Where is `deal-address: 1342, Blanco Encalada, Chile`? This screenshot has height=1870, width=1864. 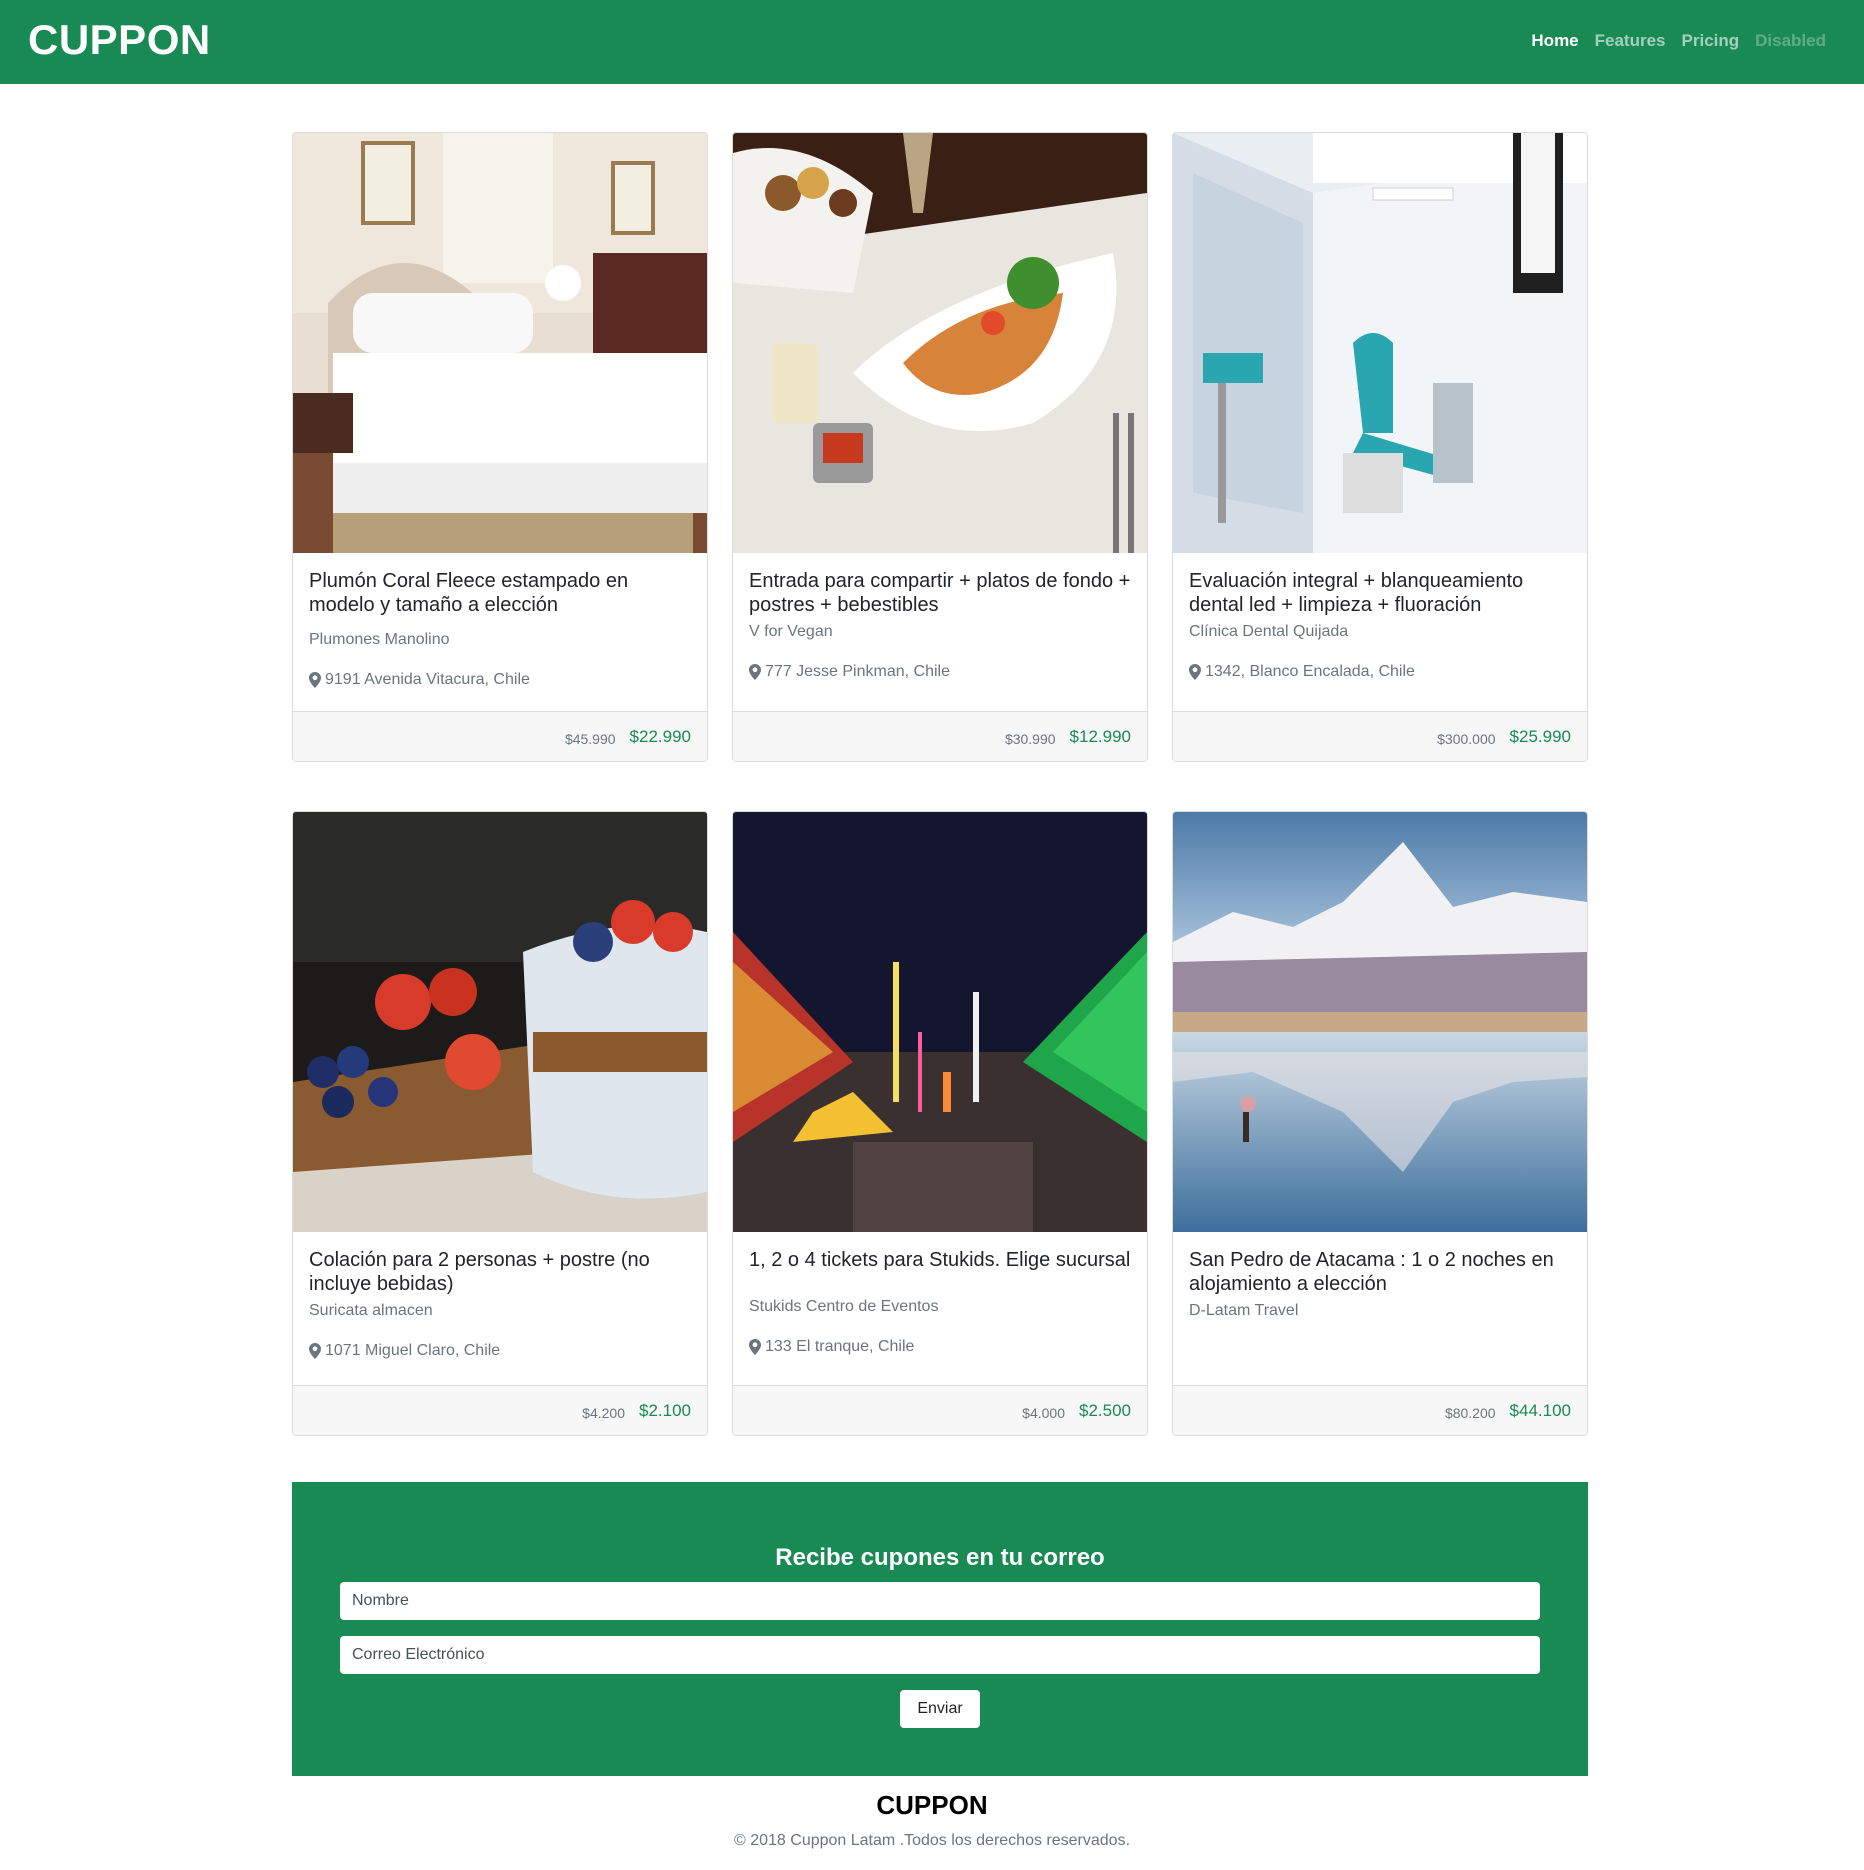 deal-address: 1342, Blanco Encalada, Chile is located at coordinates (1380, 672).